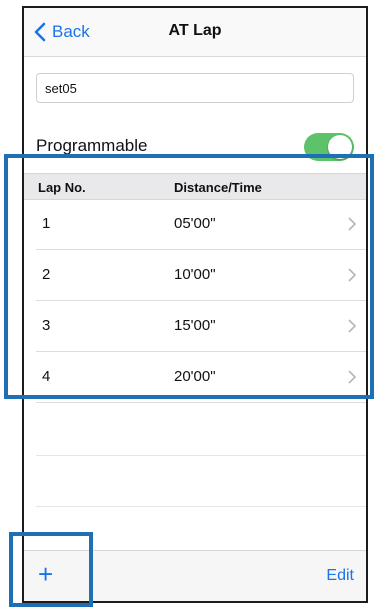  I want to click on table-row: 2 10'00", so click(195, 275).